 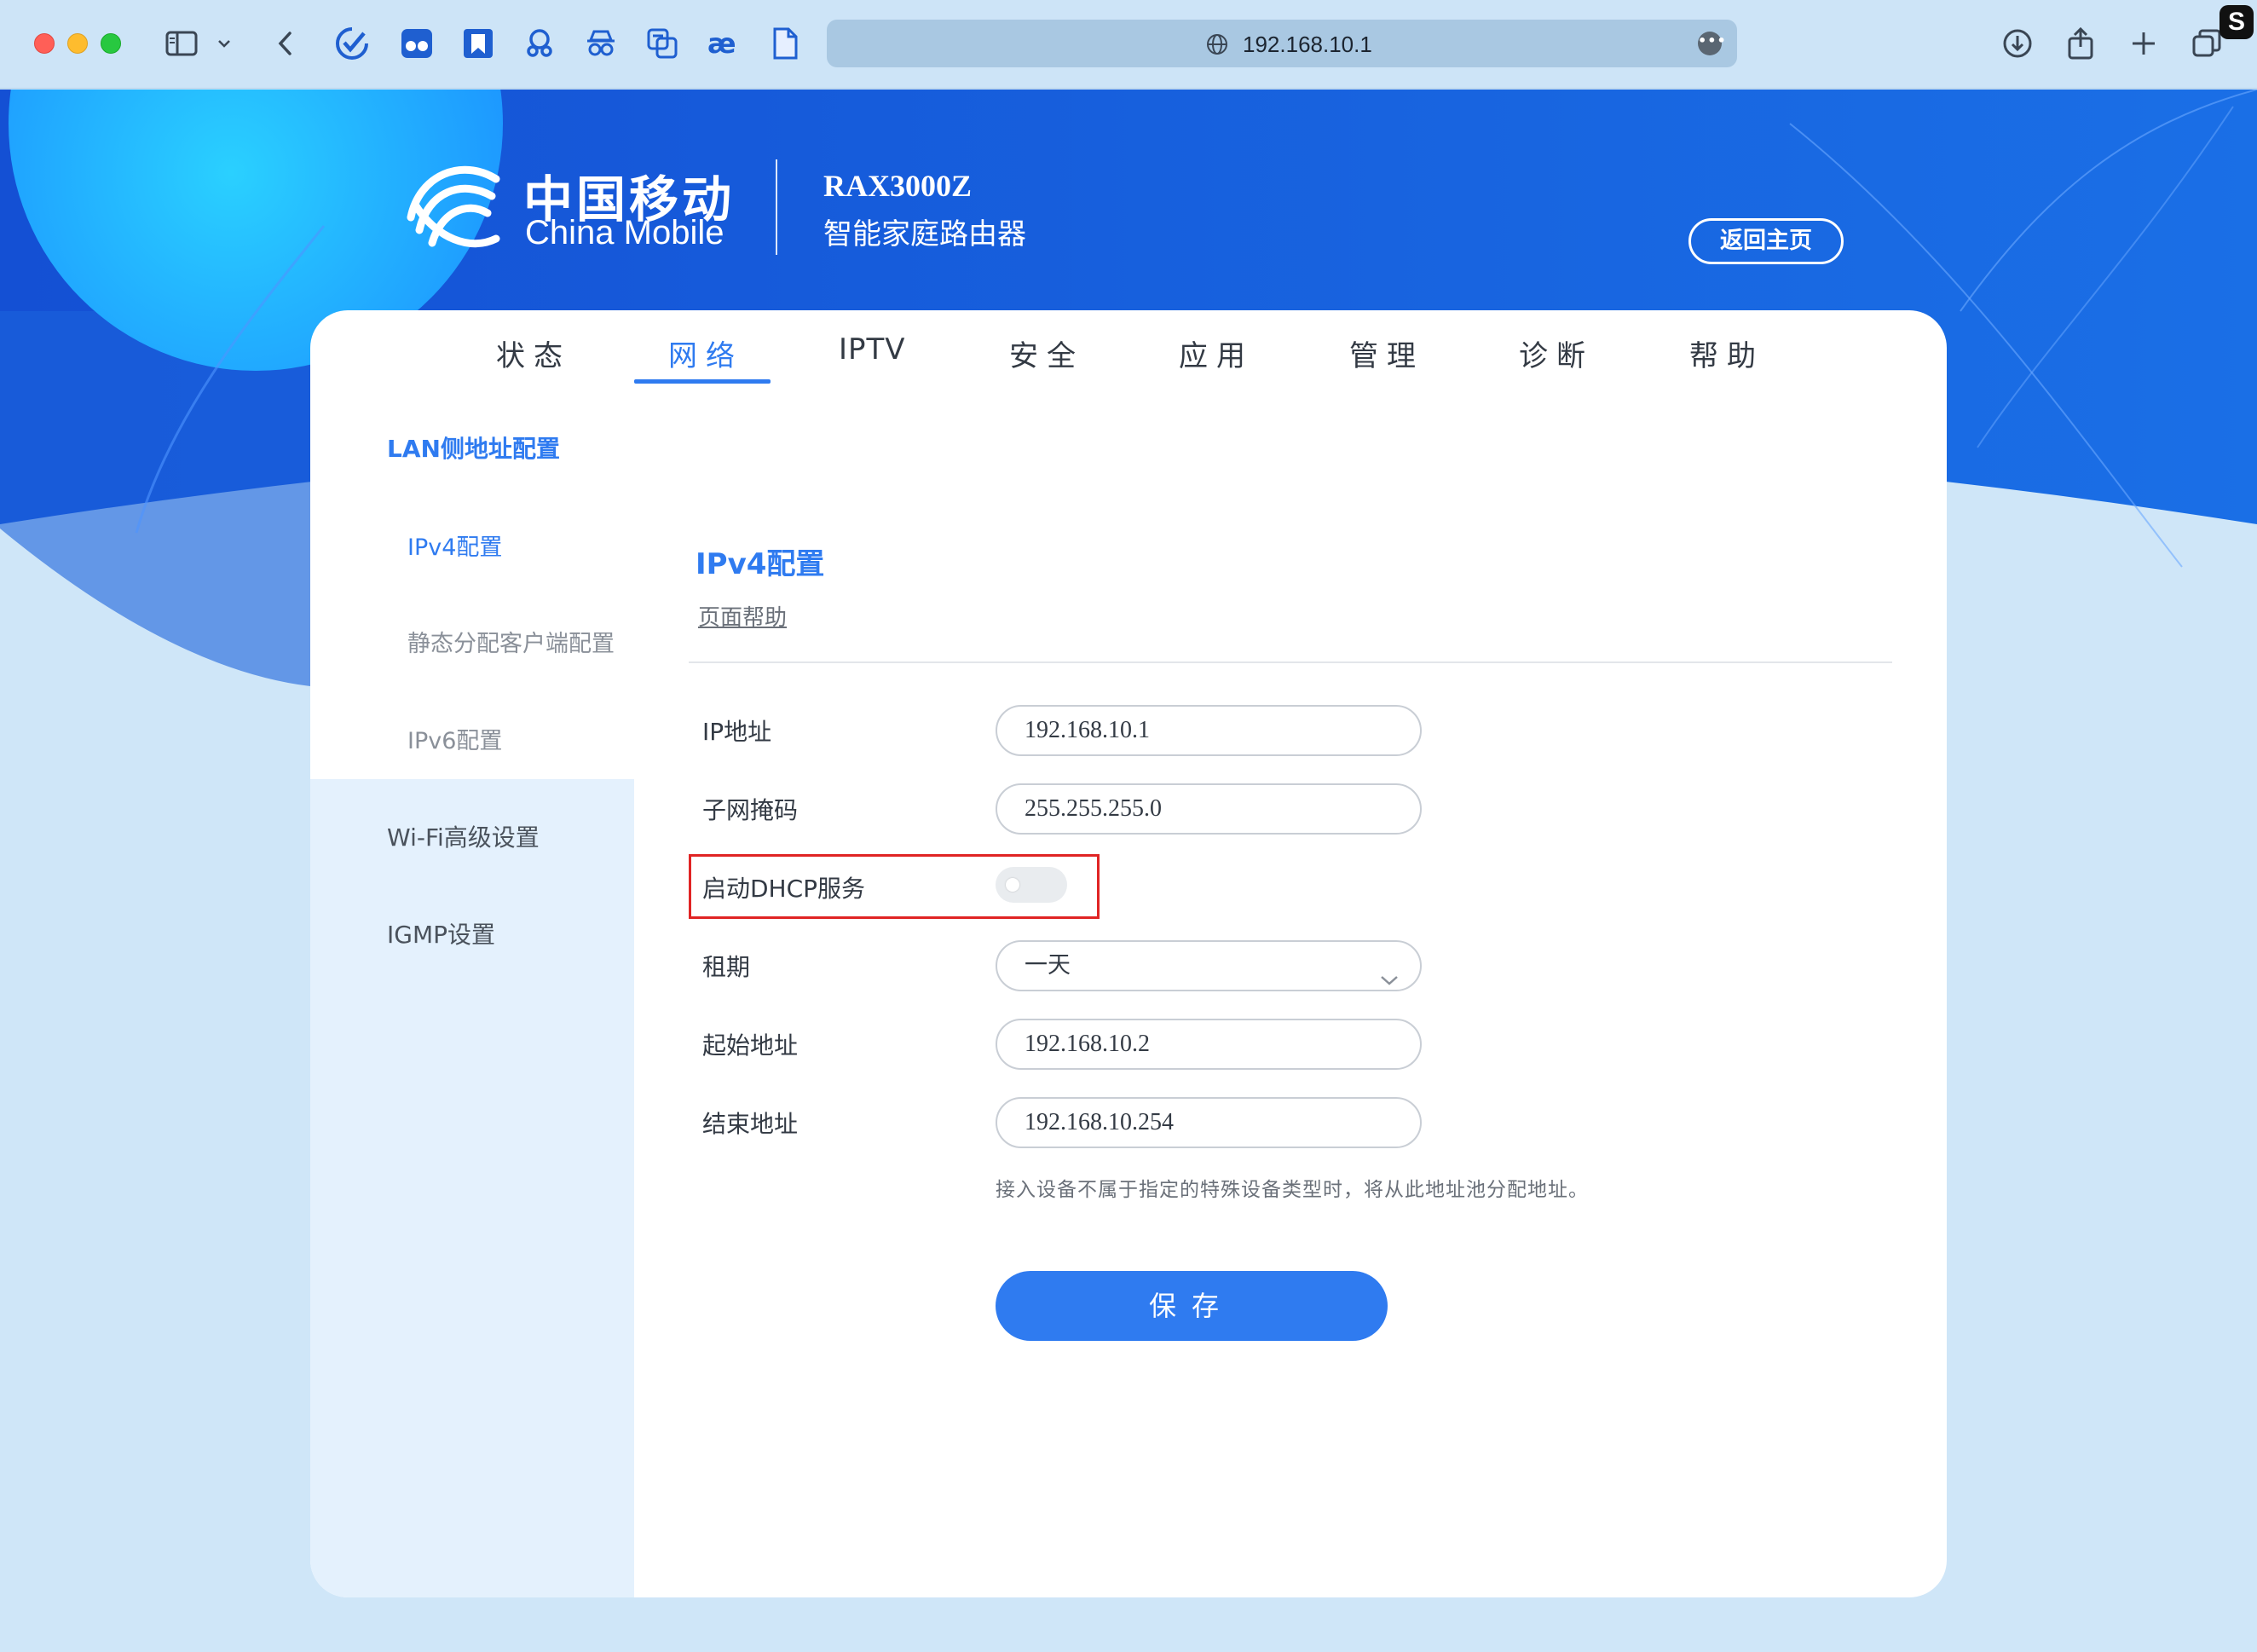 What do you see at coordinates (1209, 1044) in the screenshot?
I see `start-address-input: 192.168.10.2` at bounding box center [1209, 1044].